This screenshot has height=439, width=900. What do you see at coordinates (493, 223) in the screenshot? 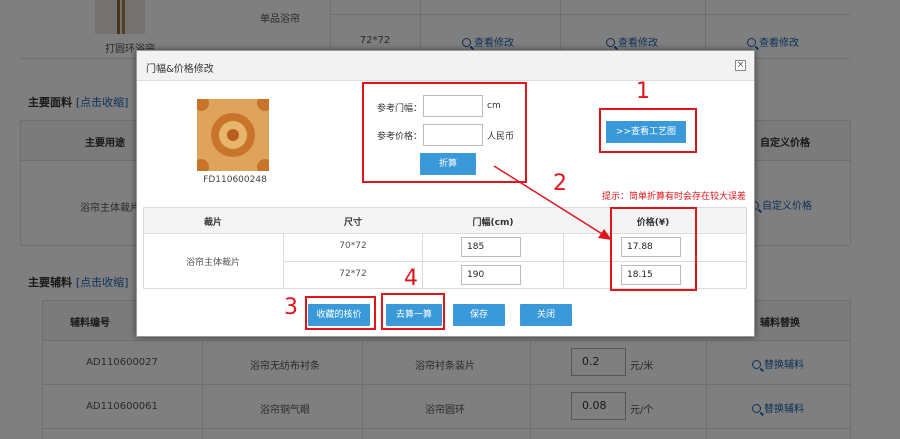
I see `header-width: 门幅(cm)` at bounding box center [493, 223].